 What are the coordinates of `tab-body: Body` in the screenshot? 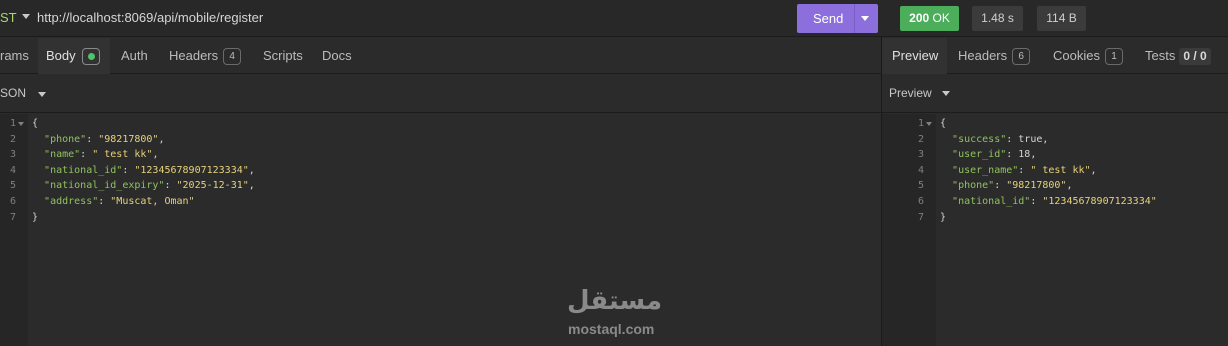 It's located at (74, 56).